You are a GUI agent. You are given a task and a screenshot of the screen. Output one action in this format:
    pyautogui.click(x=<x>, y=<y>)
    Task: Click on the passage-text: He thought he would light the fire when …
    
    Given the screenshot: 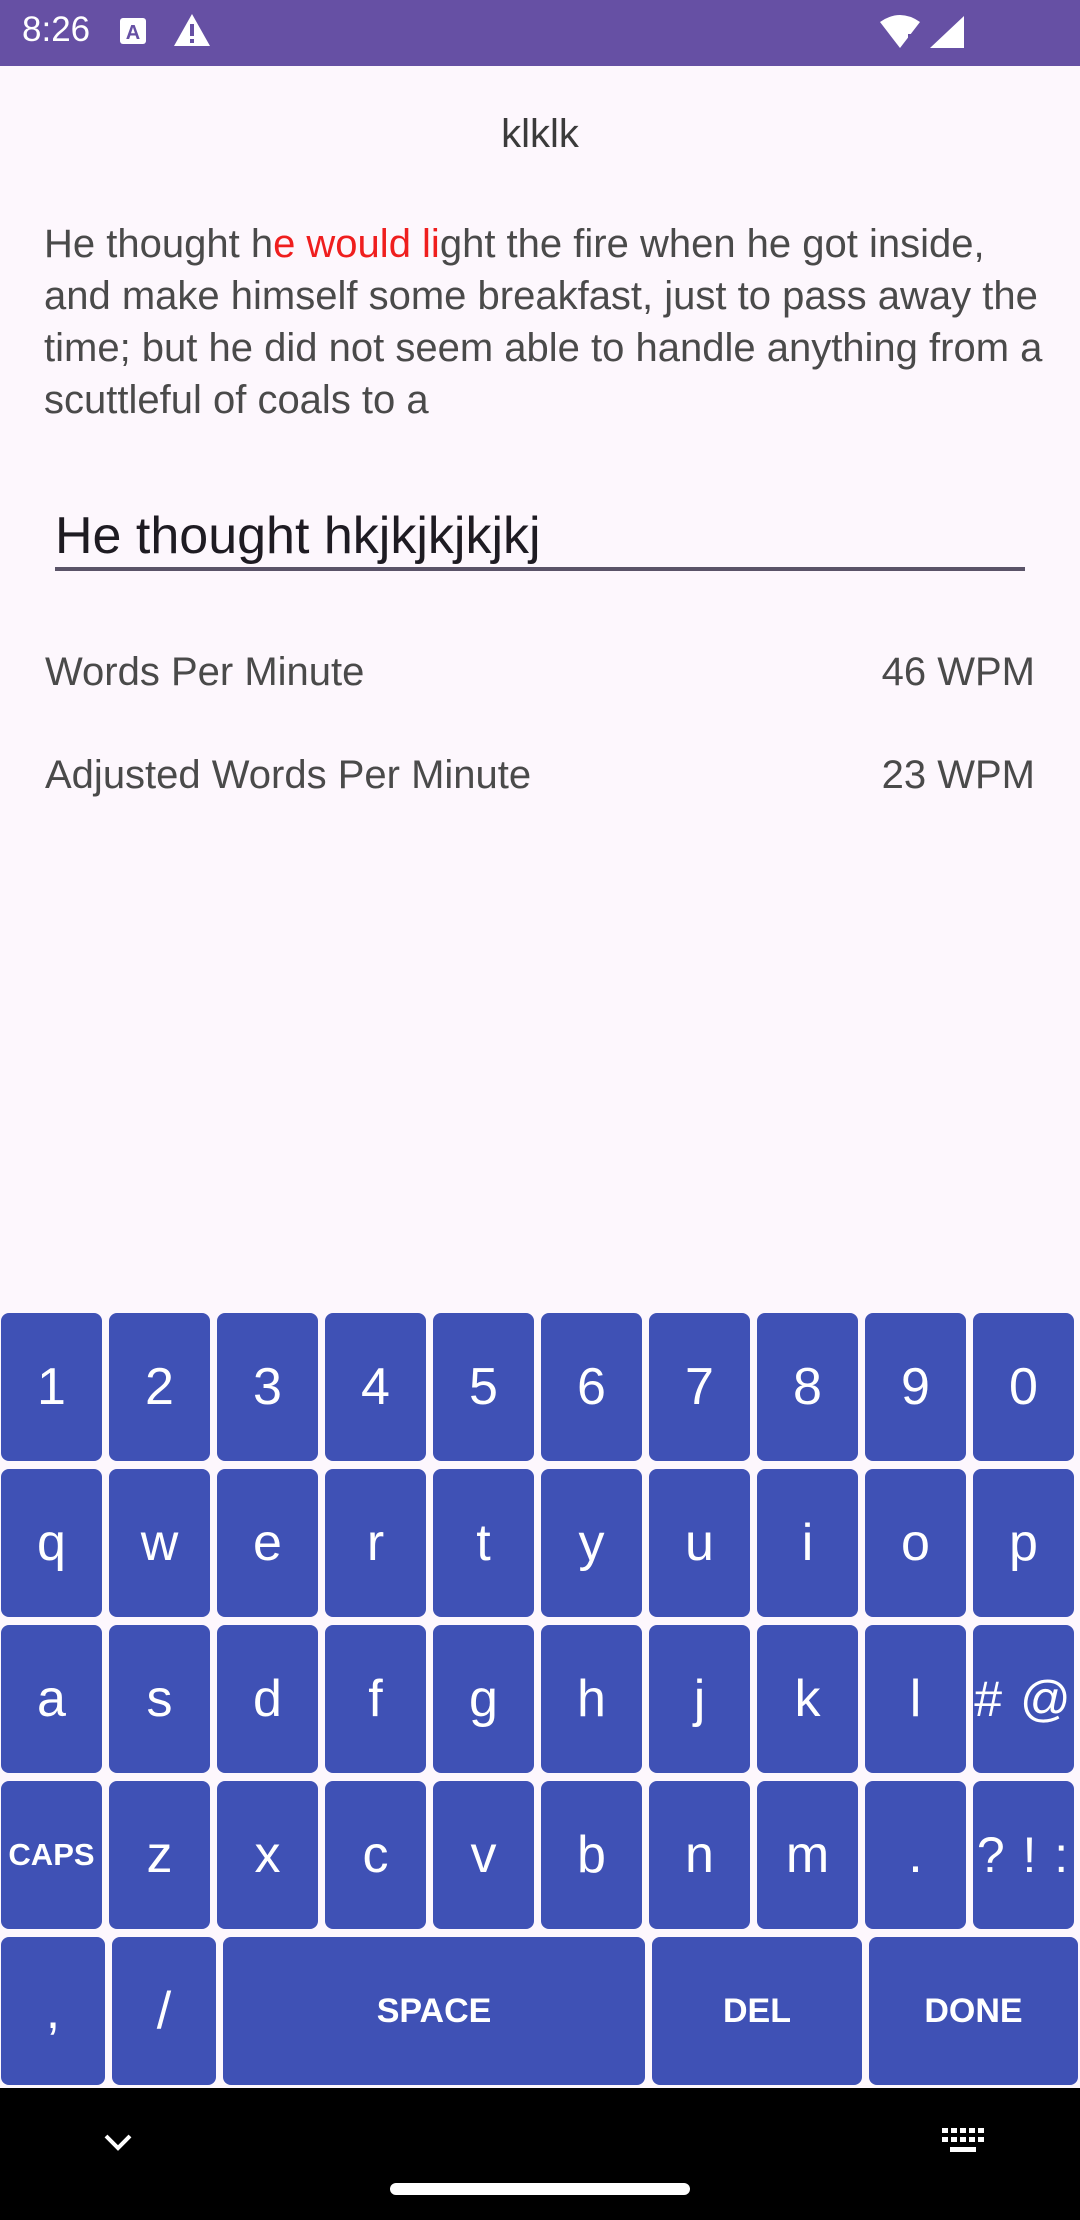 What is the action you would take?
    pyautogui.click(x=544, y=322)
    